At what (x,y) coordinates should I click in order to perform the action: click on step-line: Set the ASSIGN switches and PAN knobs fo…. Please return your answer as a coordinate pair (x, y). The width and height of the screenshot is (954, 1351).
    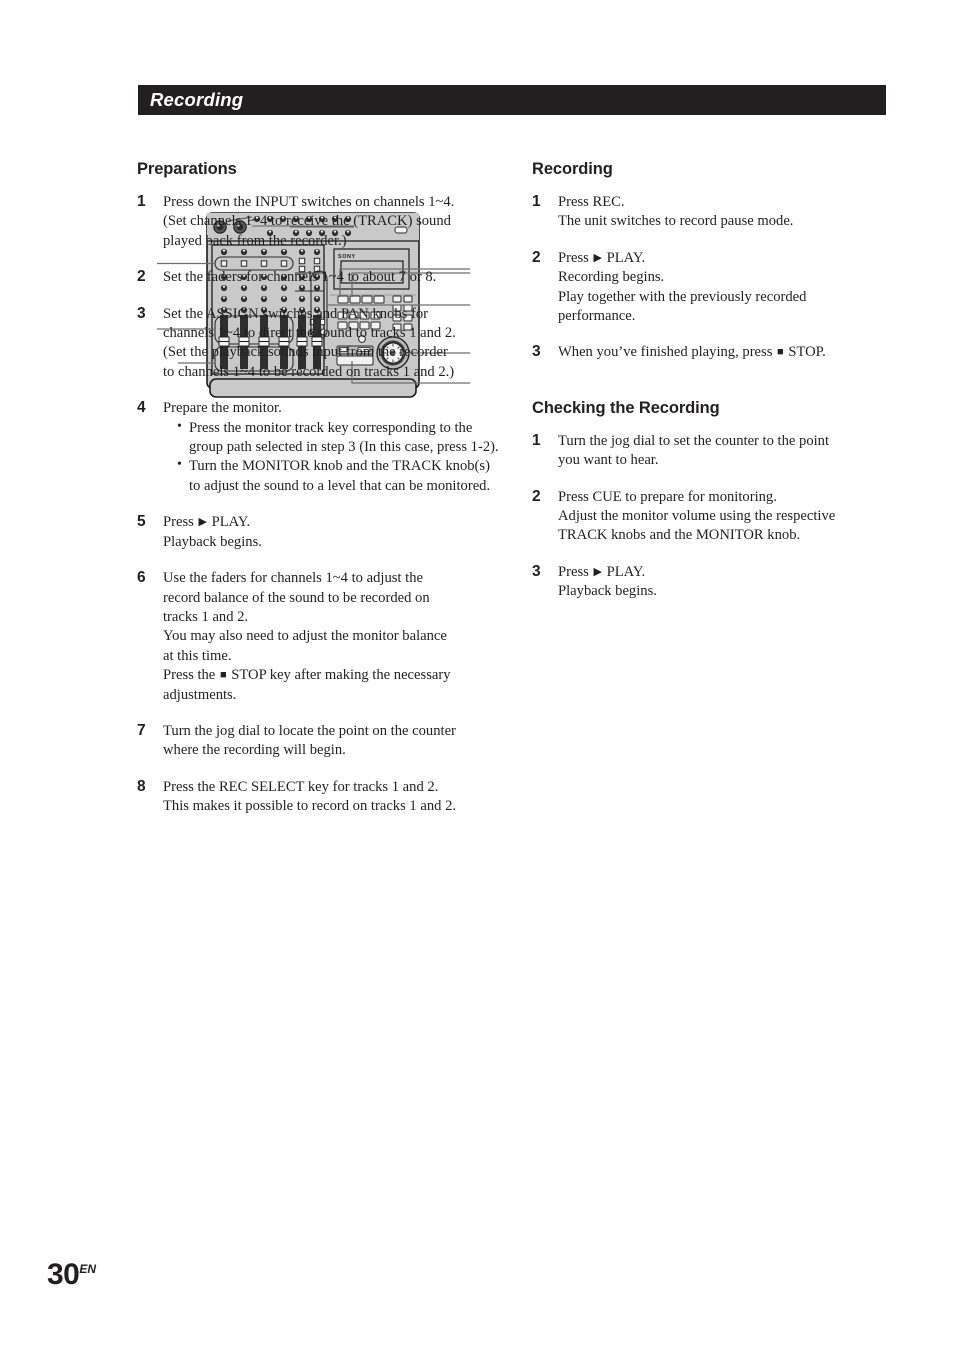
    Looking at the image, I should click on (295, 313).